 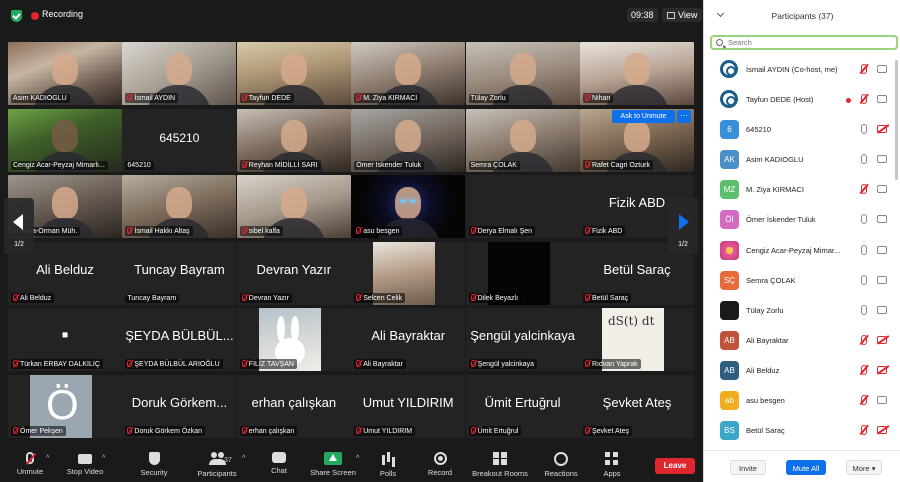 I want to click on unmute-button: Unmute, so click(x=30, y=464).